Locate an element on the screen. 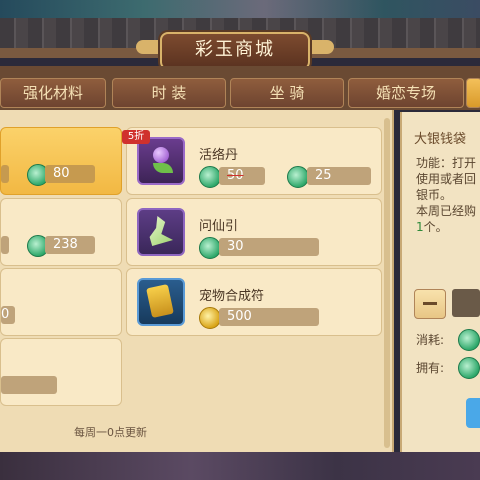  price-field: 0 is located at coordinates (8, 315).